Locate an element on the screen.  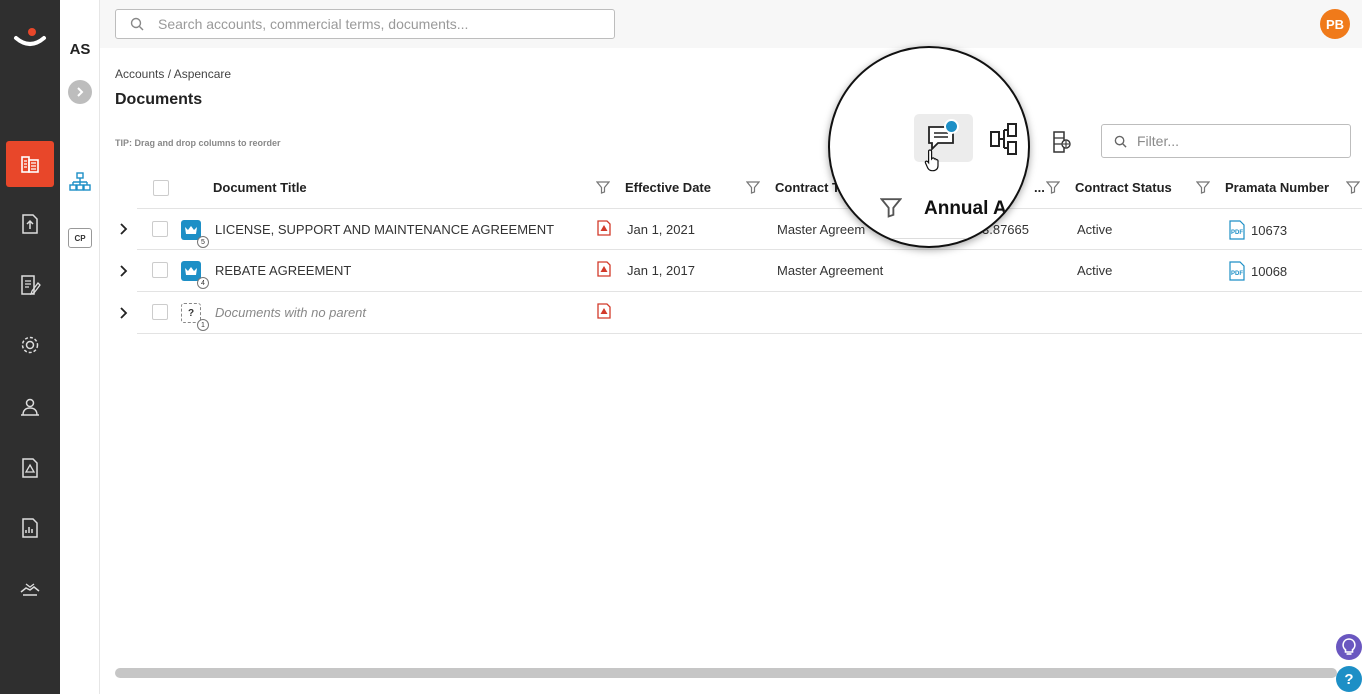
nav-alerts is located at coordinates (30, 468).